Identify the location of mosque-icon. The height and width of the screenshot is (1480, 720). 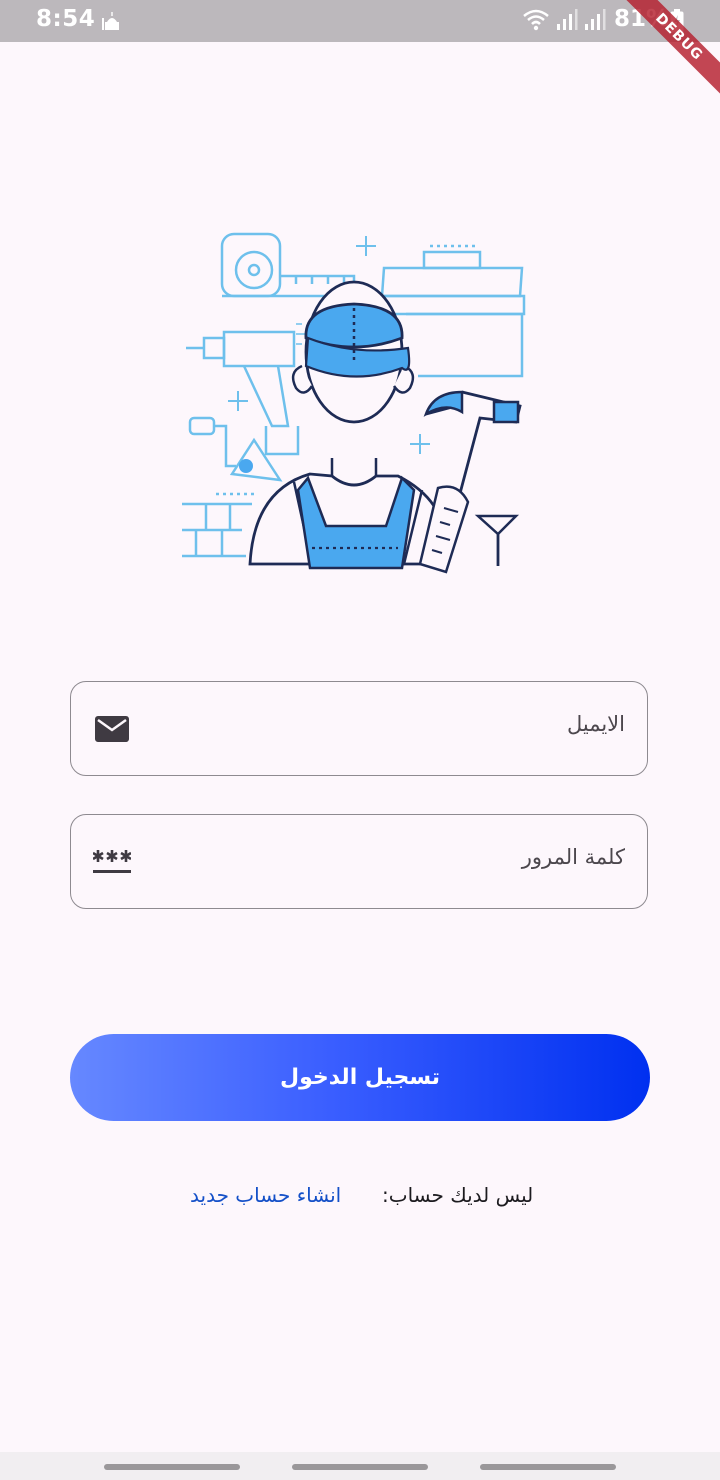
(110, 21).